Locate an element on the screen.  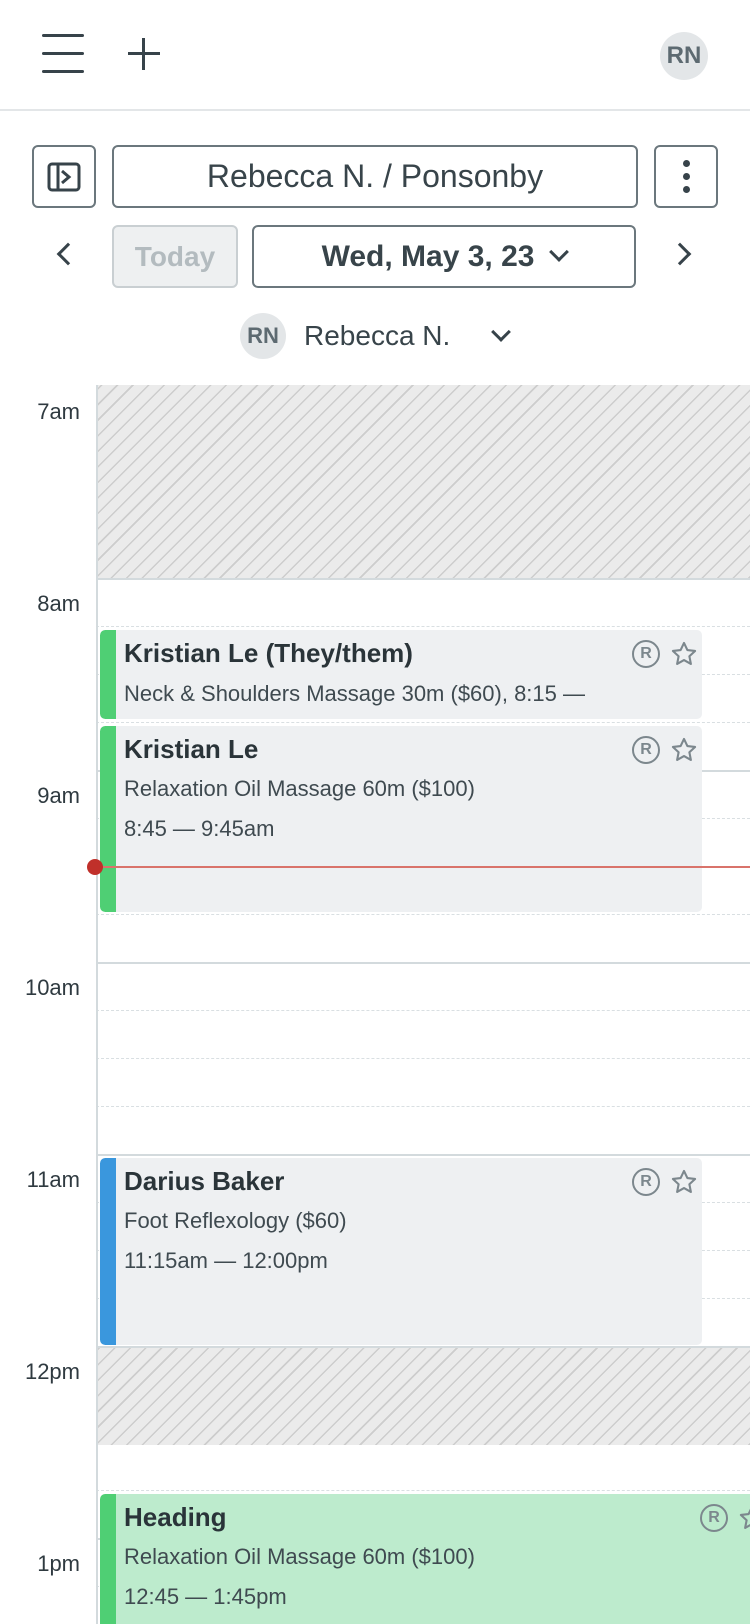
toggle-panel-button is located at coordinates (64, 176).